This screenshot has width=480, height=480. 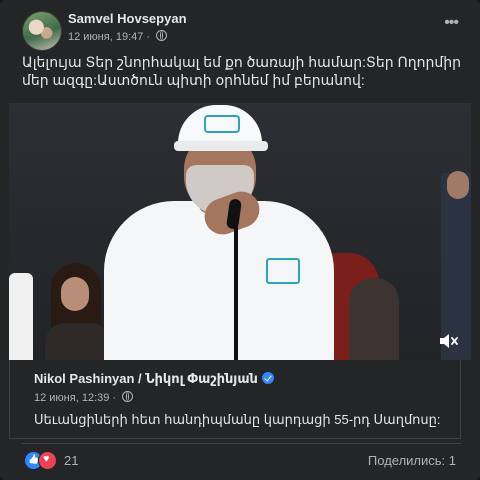 I want to click on shares-count: Поделились: 1, so click(x=412, y=460).